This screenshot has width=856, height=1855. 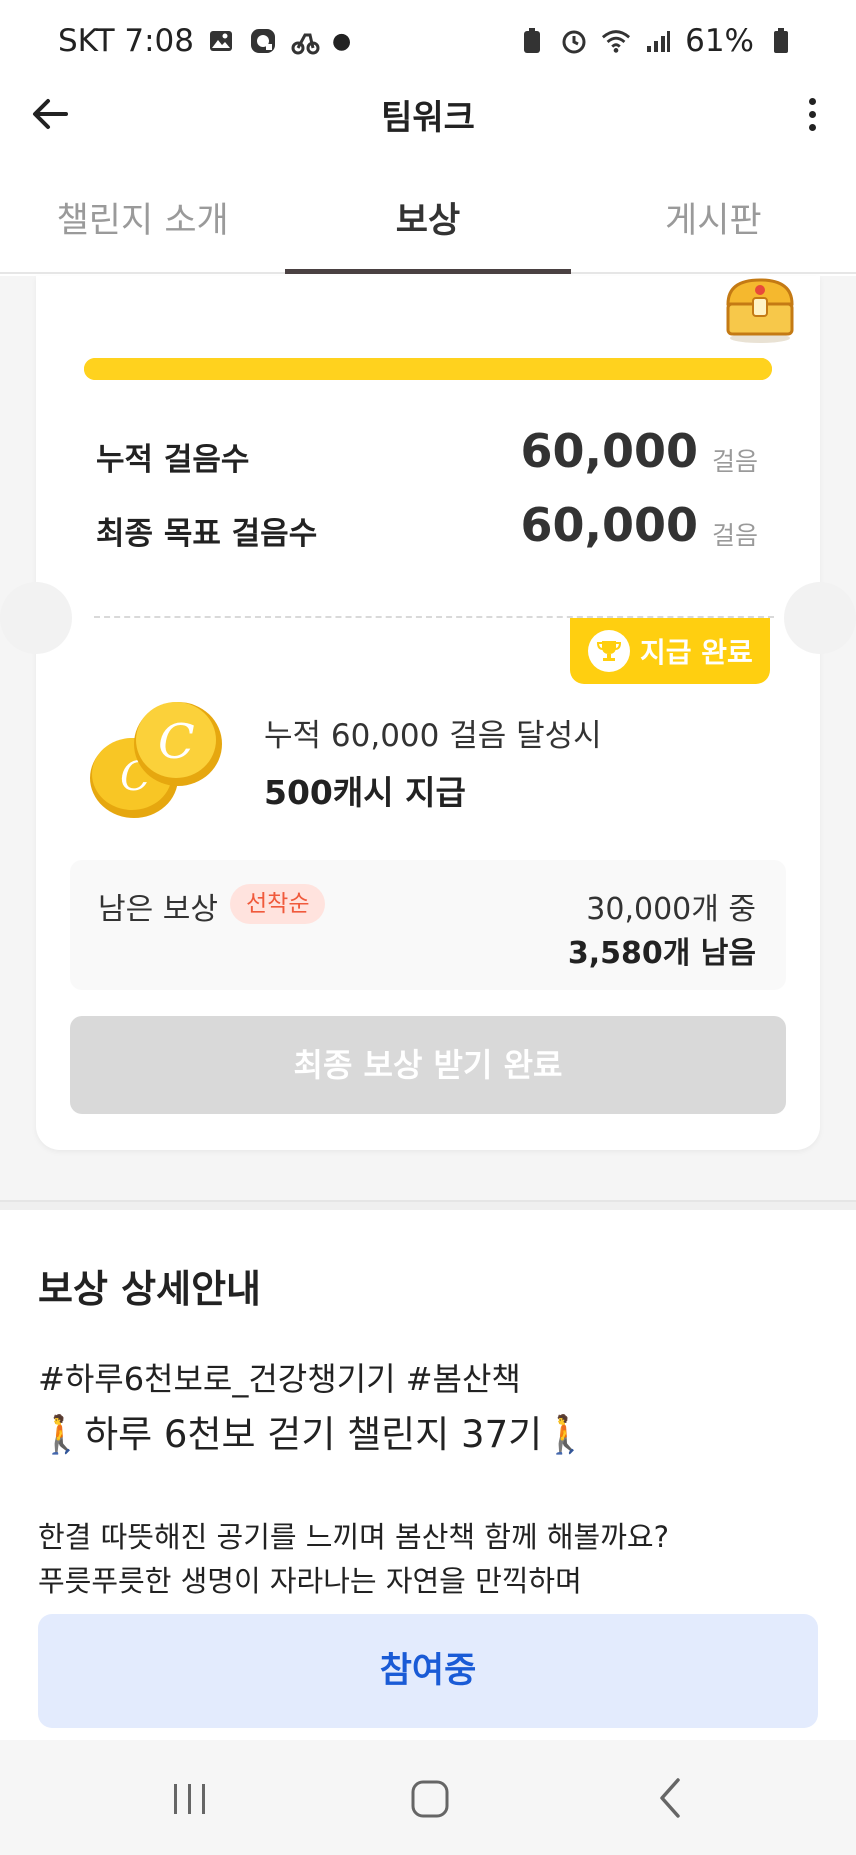 What do you see at coordinates (176, 742) in the screenshot?
I see `svg-text: C` at bounding box center [176, 742].